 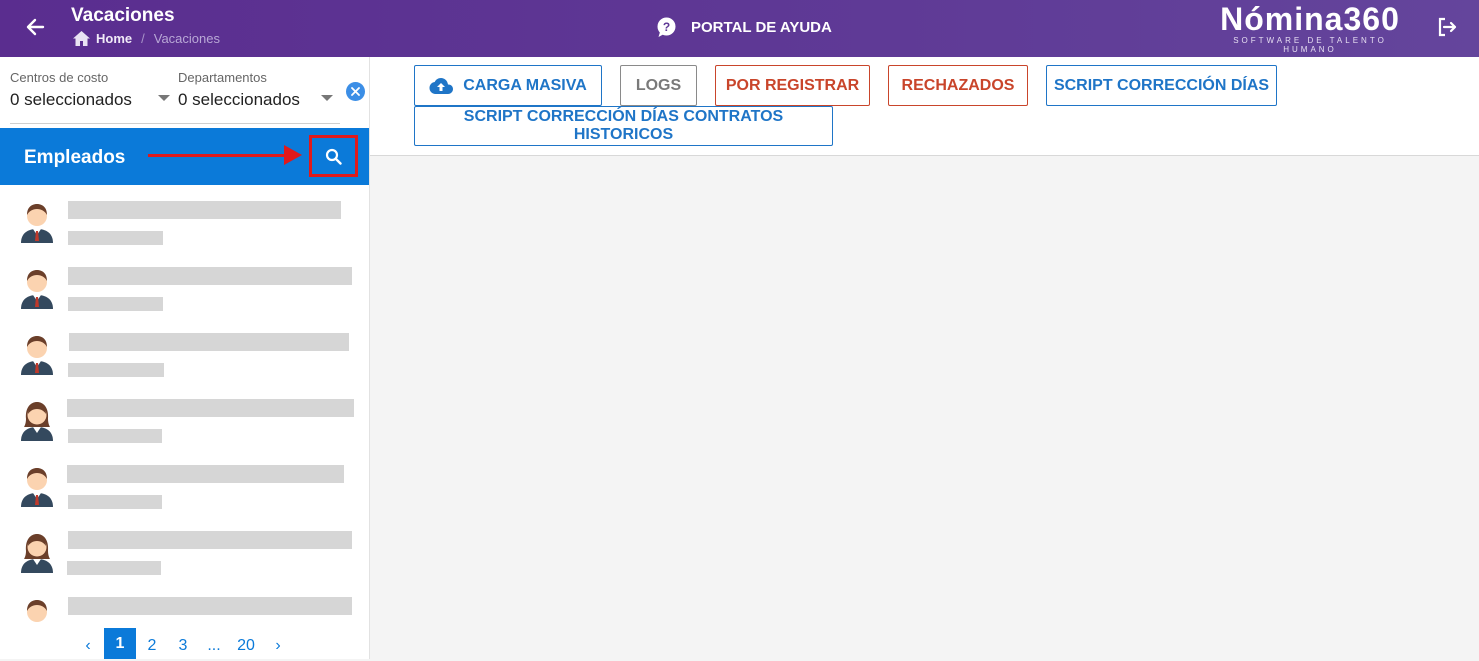 I want to click on department-caret-icon, so click(x=327, y=98).